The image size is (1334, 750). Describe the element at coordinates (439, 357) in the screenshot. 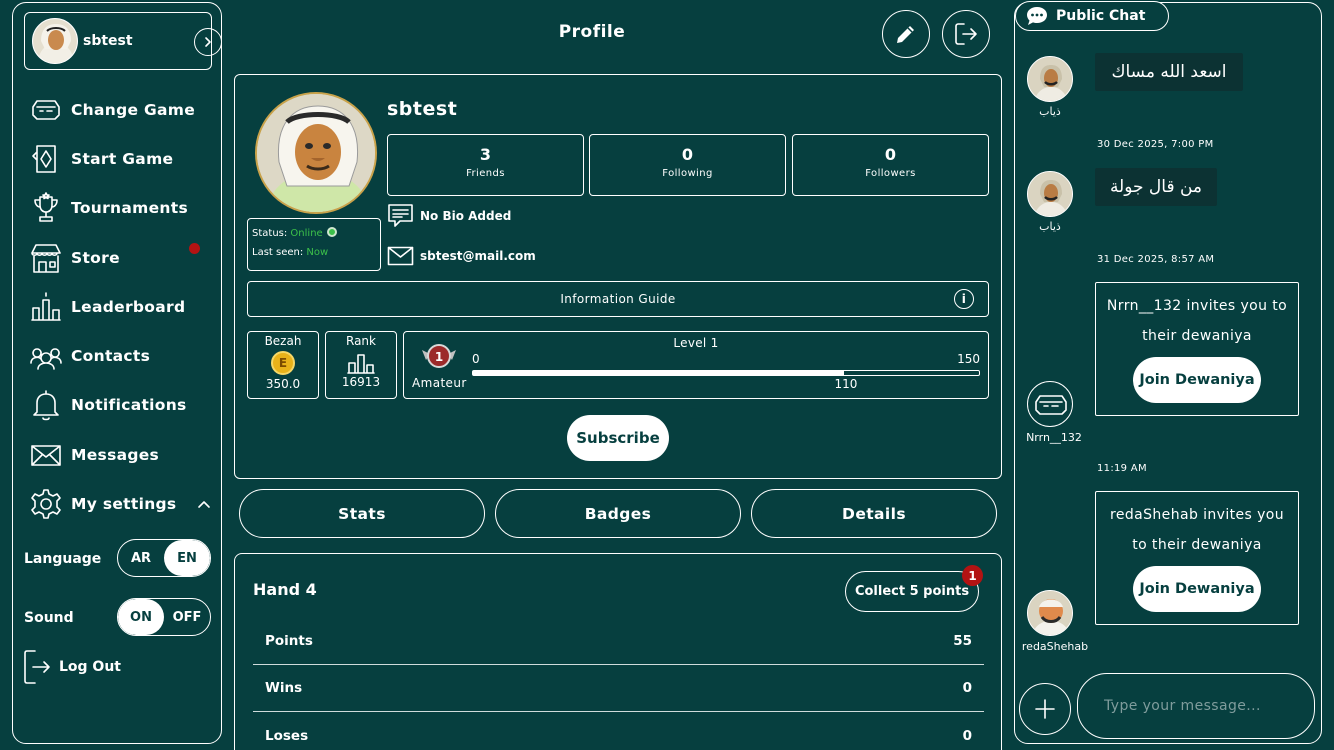

I see `svg-text: 1` at that location.